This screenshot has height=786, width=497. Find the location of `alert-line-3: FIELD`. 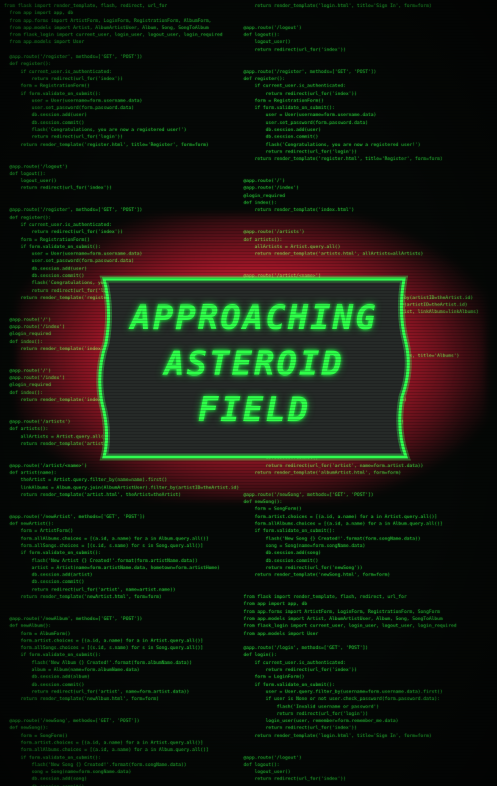

alert-line-3: FIELD is located at coordinates (254, 410).